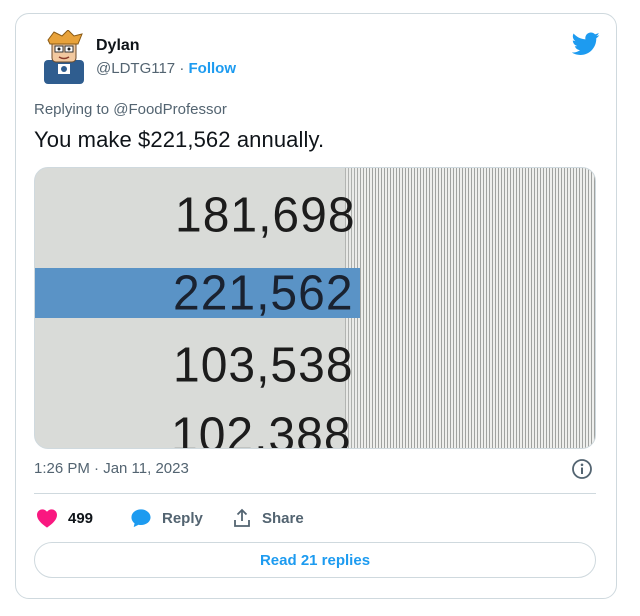  Describe the element at coordinates (170, 109) in the screenshot. I see `replying-mention: @FoodProfessor` at that location.